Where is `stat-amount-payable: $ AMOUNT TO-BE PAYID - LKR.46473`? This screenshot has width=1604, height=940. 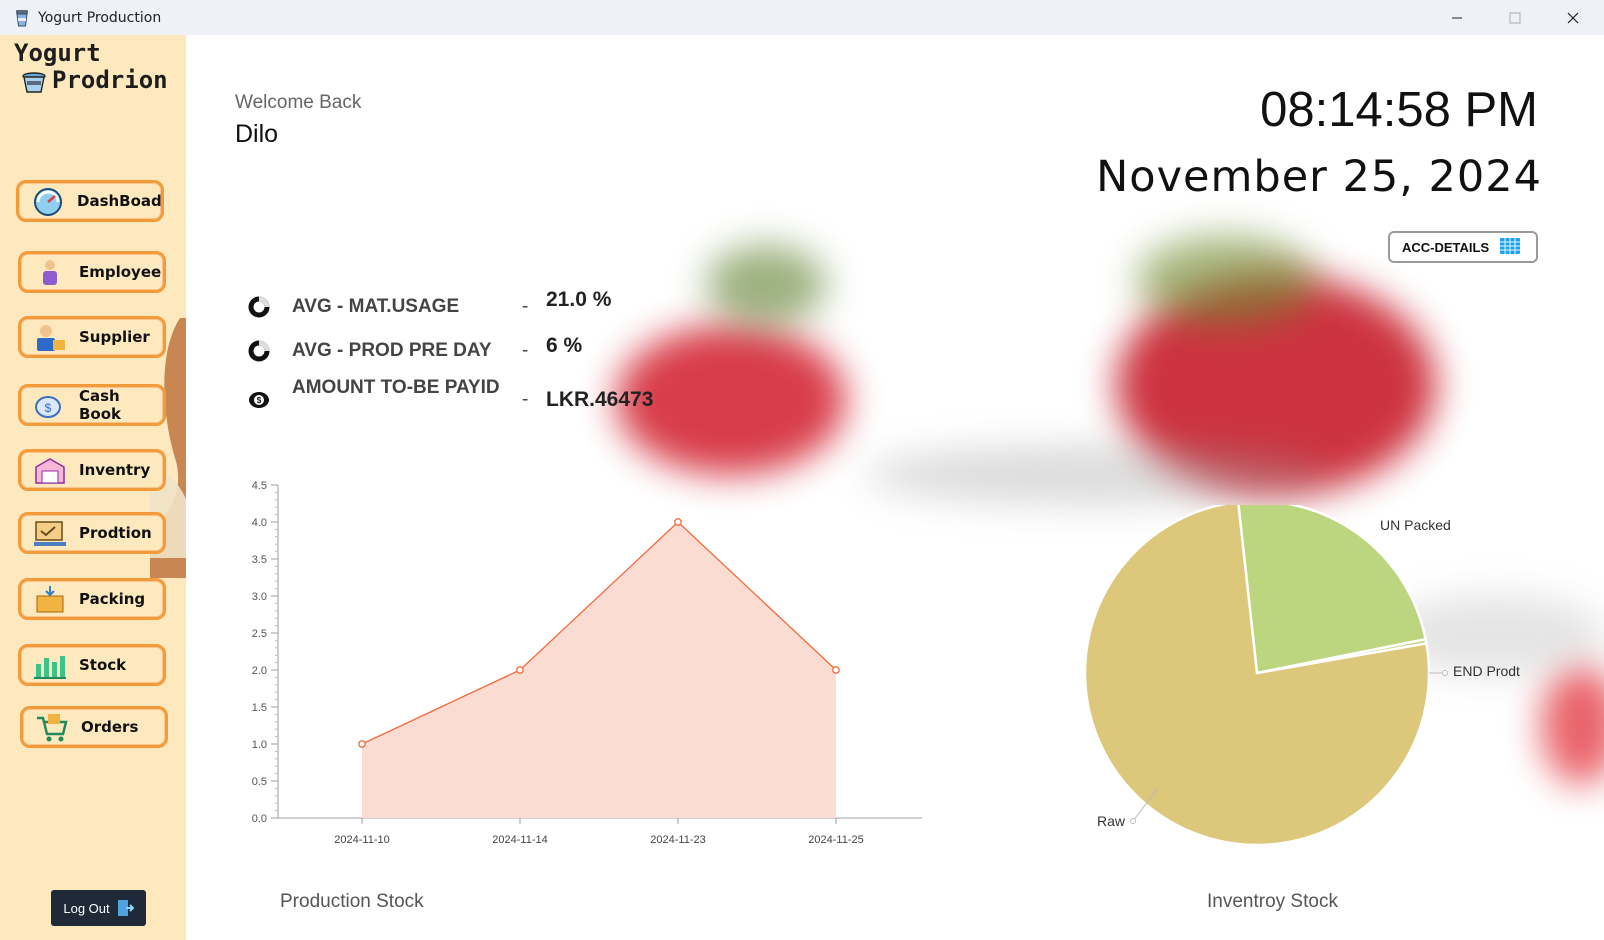 stat-amount-payable: $ AMOUNT TO-BE PAYID - LKR.46473 is located at coordinates (450, 394).